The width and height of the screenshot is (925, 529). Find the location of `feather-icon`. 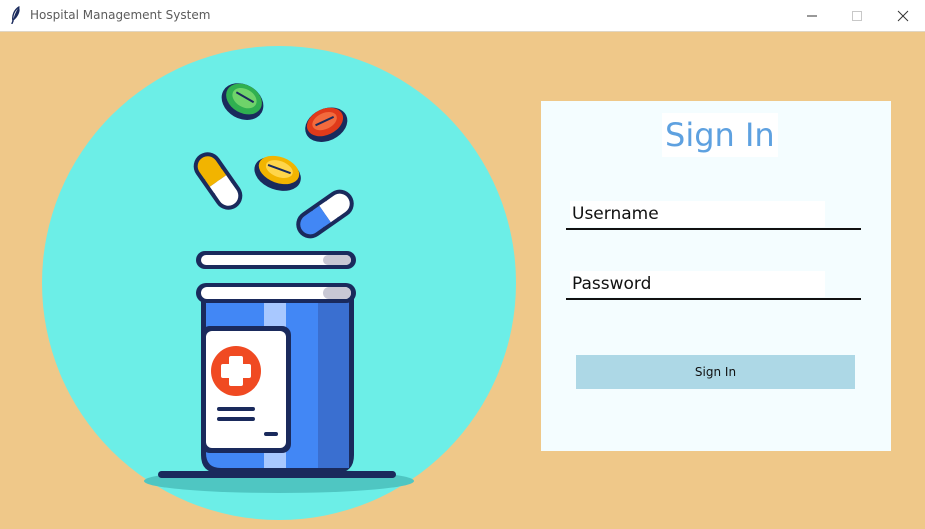

feather-icon is located at coordinates (15, 15).